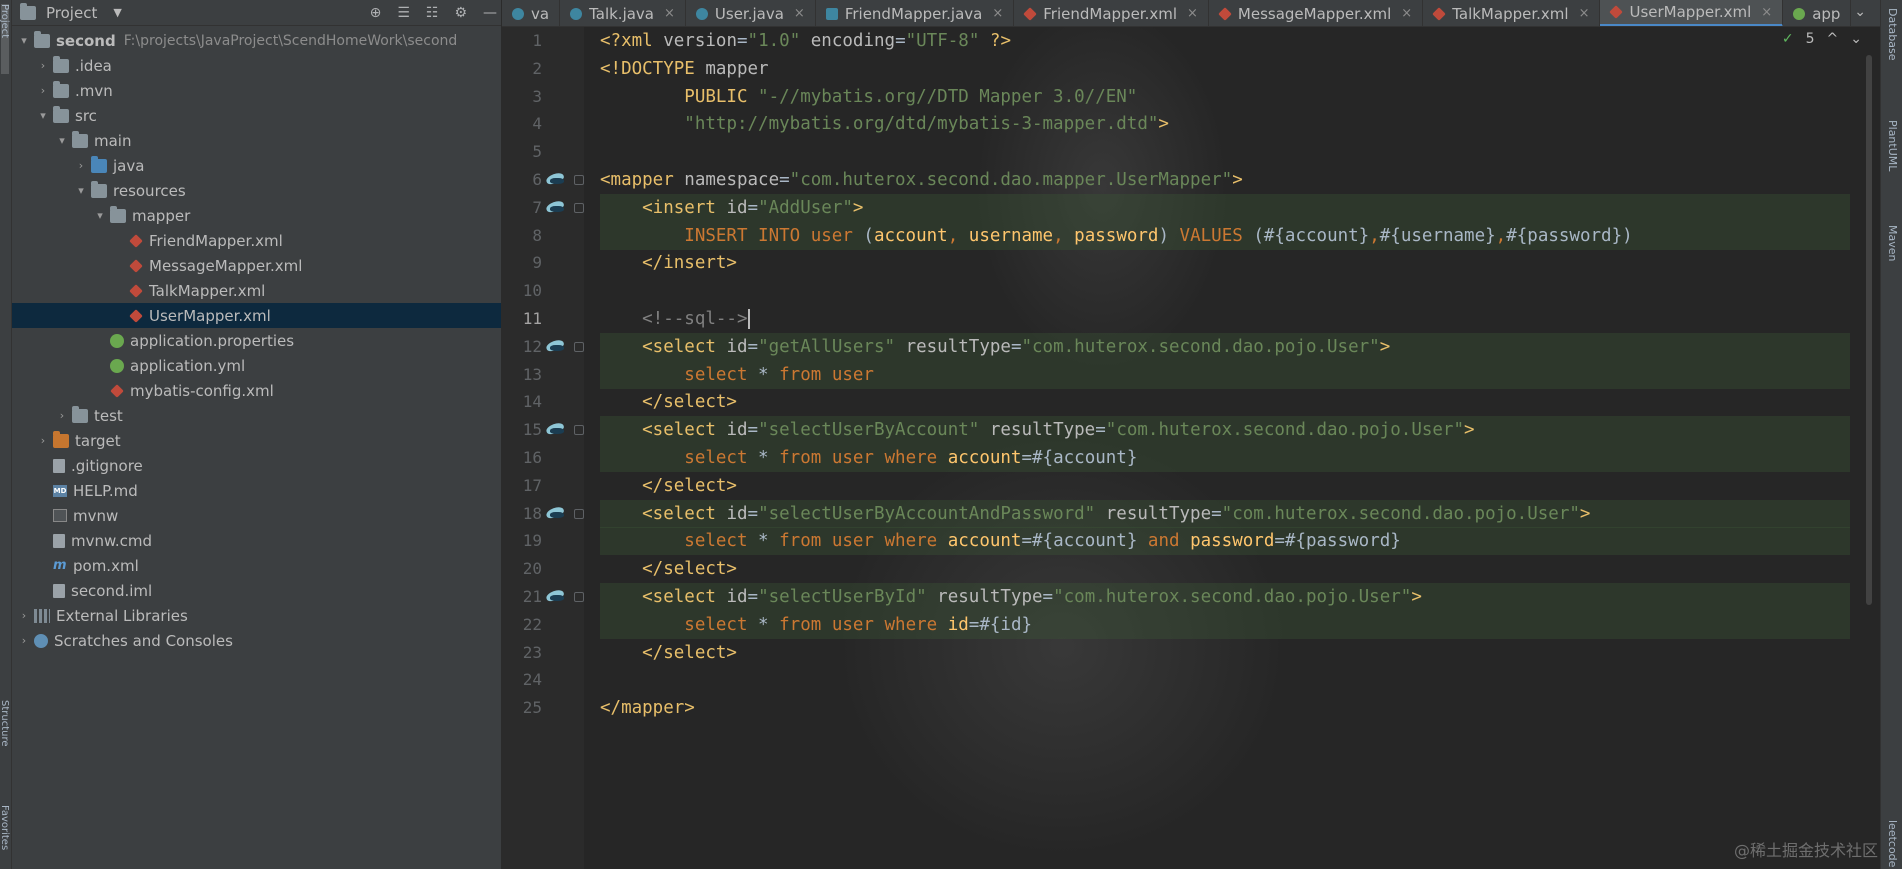 The image size is (1902, 869). Describe the element at coordinates (1817, 13) in the screenshot. I see `tab-app: app` at that location.